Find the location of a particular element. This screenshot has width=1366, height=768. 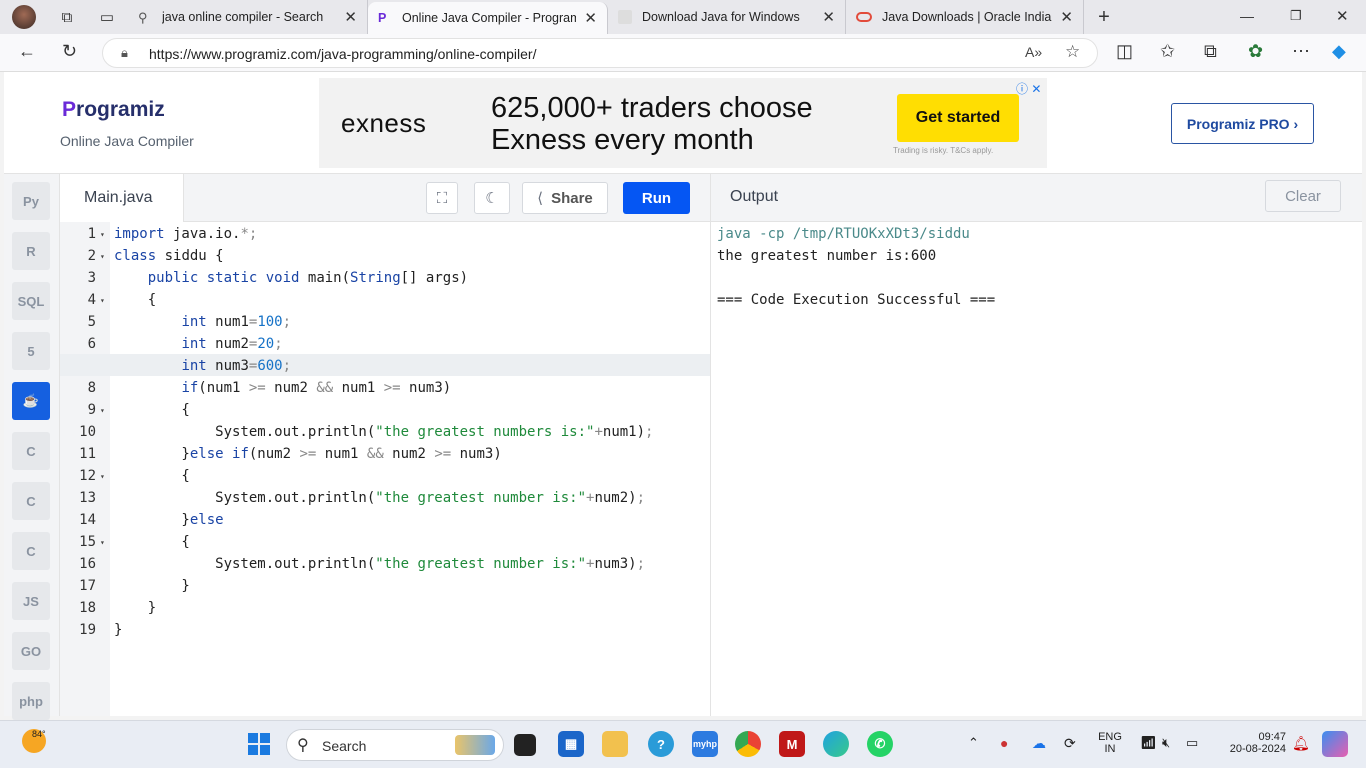

js-icon: JS is located at coordinates (31, 601).